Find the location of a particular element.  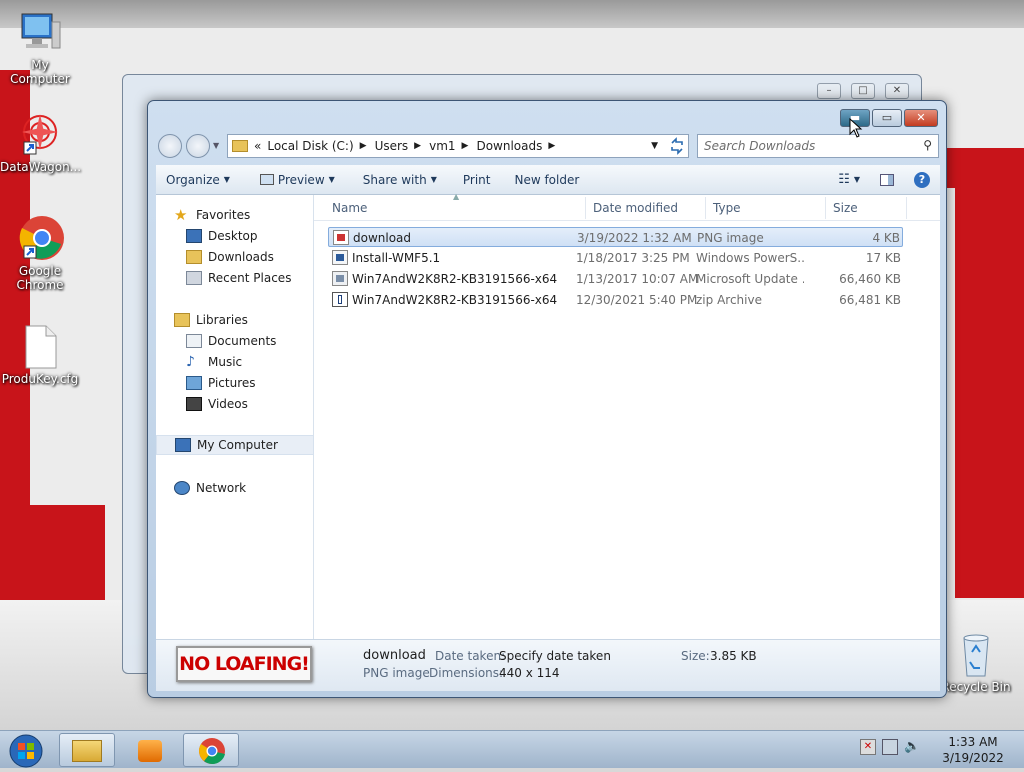

preview-button: Preview ▼ is located at coordinates (297, 180).